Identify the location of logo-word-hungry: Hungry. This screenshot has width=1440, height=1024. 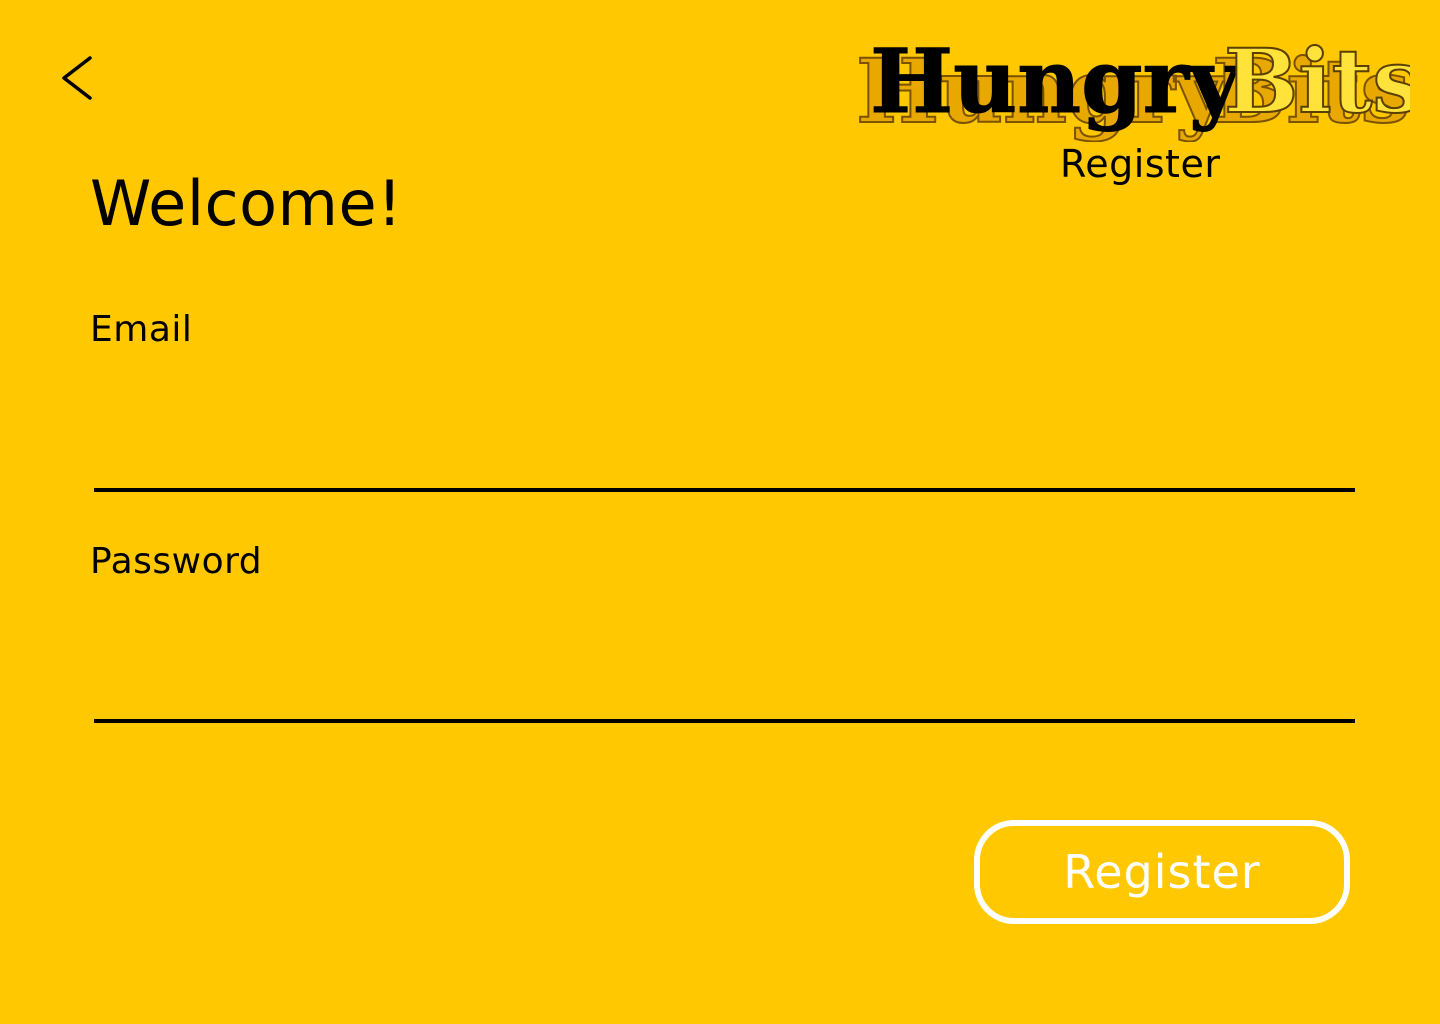
(1056, 84).